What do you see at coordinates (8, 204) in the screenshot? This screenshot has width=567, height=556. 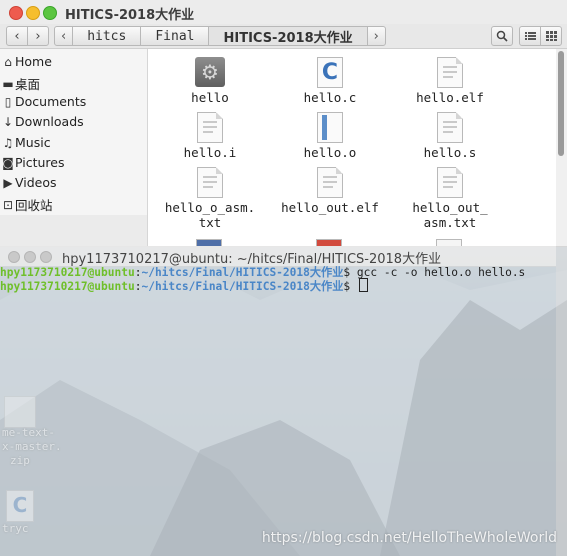 I see `trash-icon: ⊡` at bounding box center [8, 204].